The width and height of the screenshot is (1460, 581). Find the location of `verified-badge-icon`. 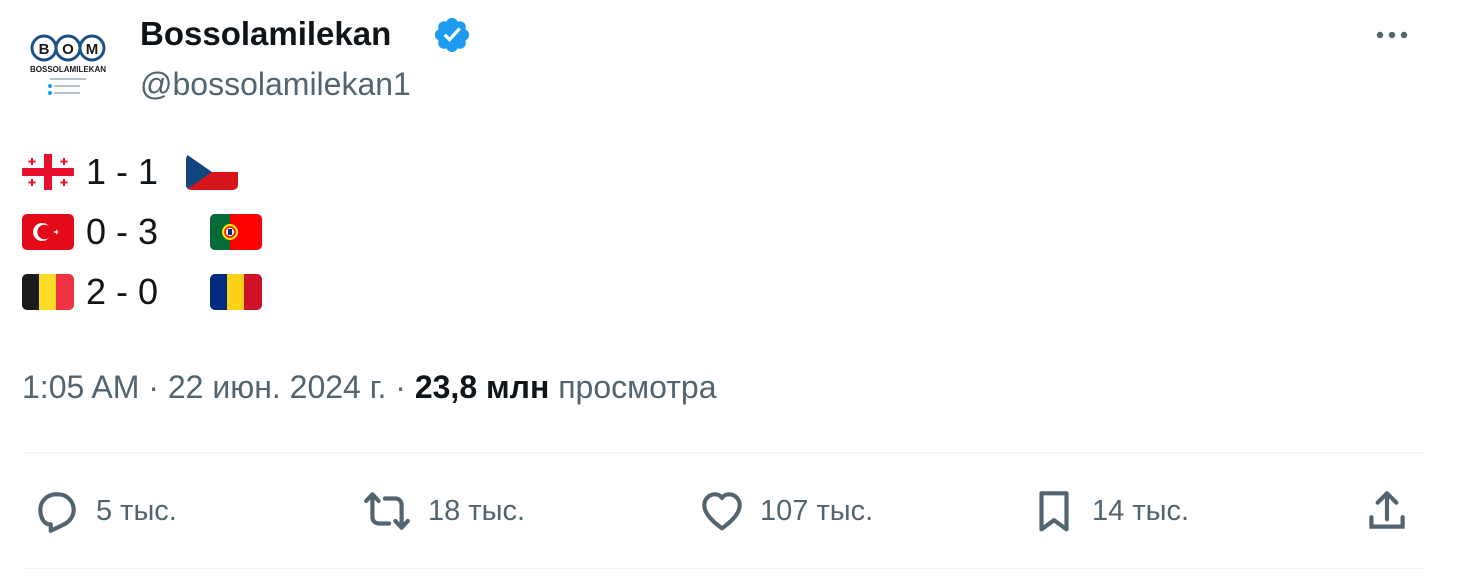

verified-badge-icon is located at coordinates (452, 35).